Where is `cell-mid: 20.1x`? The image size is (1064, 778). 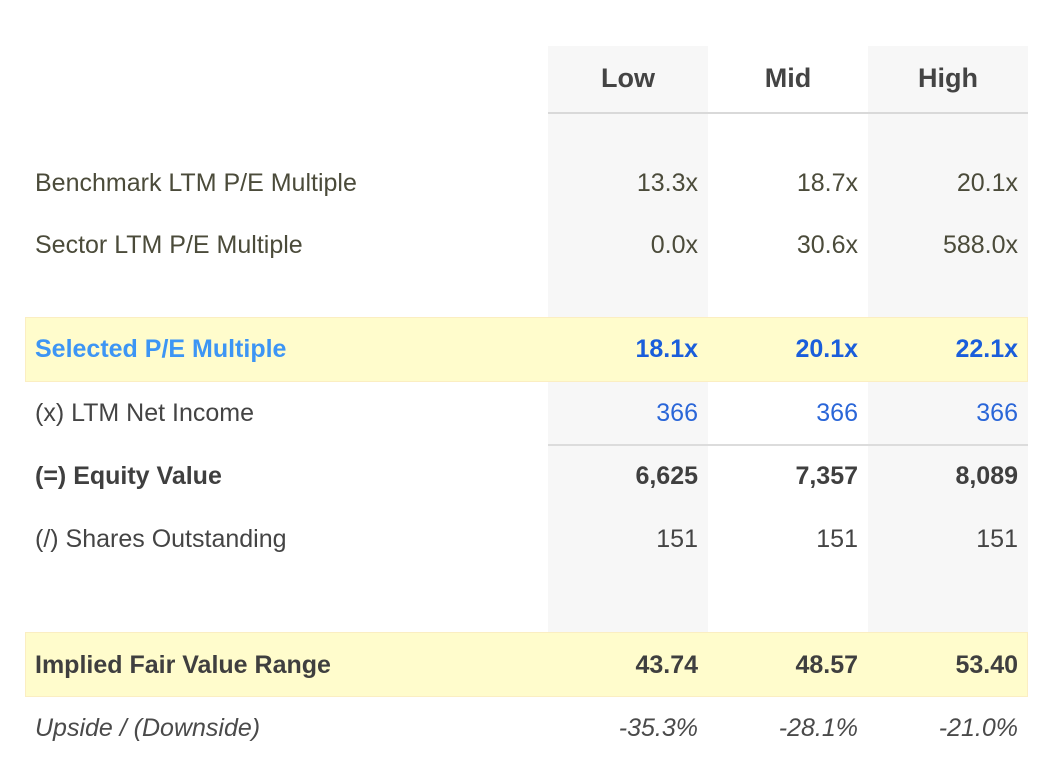 cell-mid: 20.1x is located at coordinates (826, 349).